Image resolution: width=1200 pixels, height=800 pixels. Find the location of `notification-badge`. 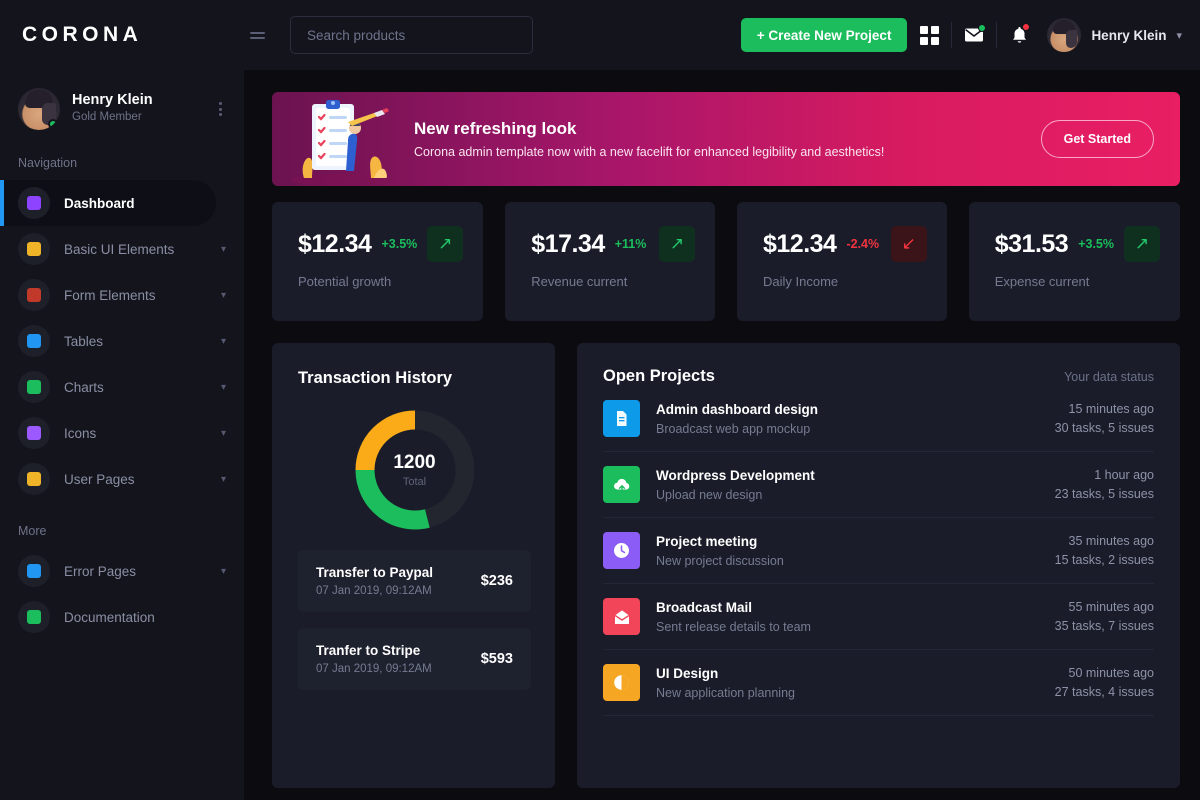

notification-badge is located at coordinates (1026, 27).